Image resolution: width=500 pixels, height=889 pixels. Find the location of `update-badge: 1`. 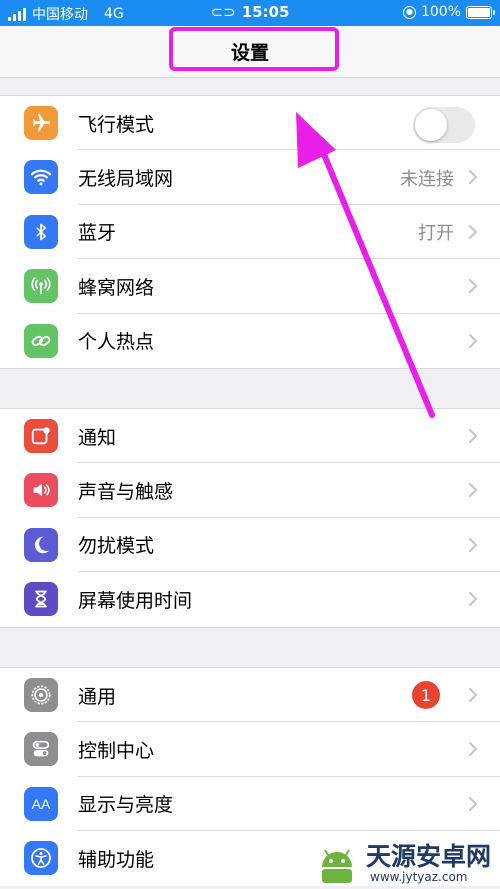

update-badge: 1 is located at coordinates (426, 695).